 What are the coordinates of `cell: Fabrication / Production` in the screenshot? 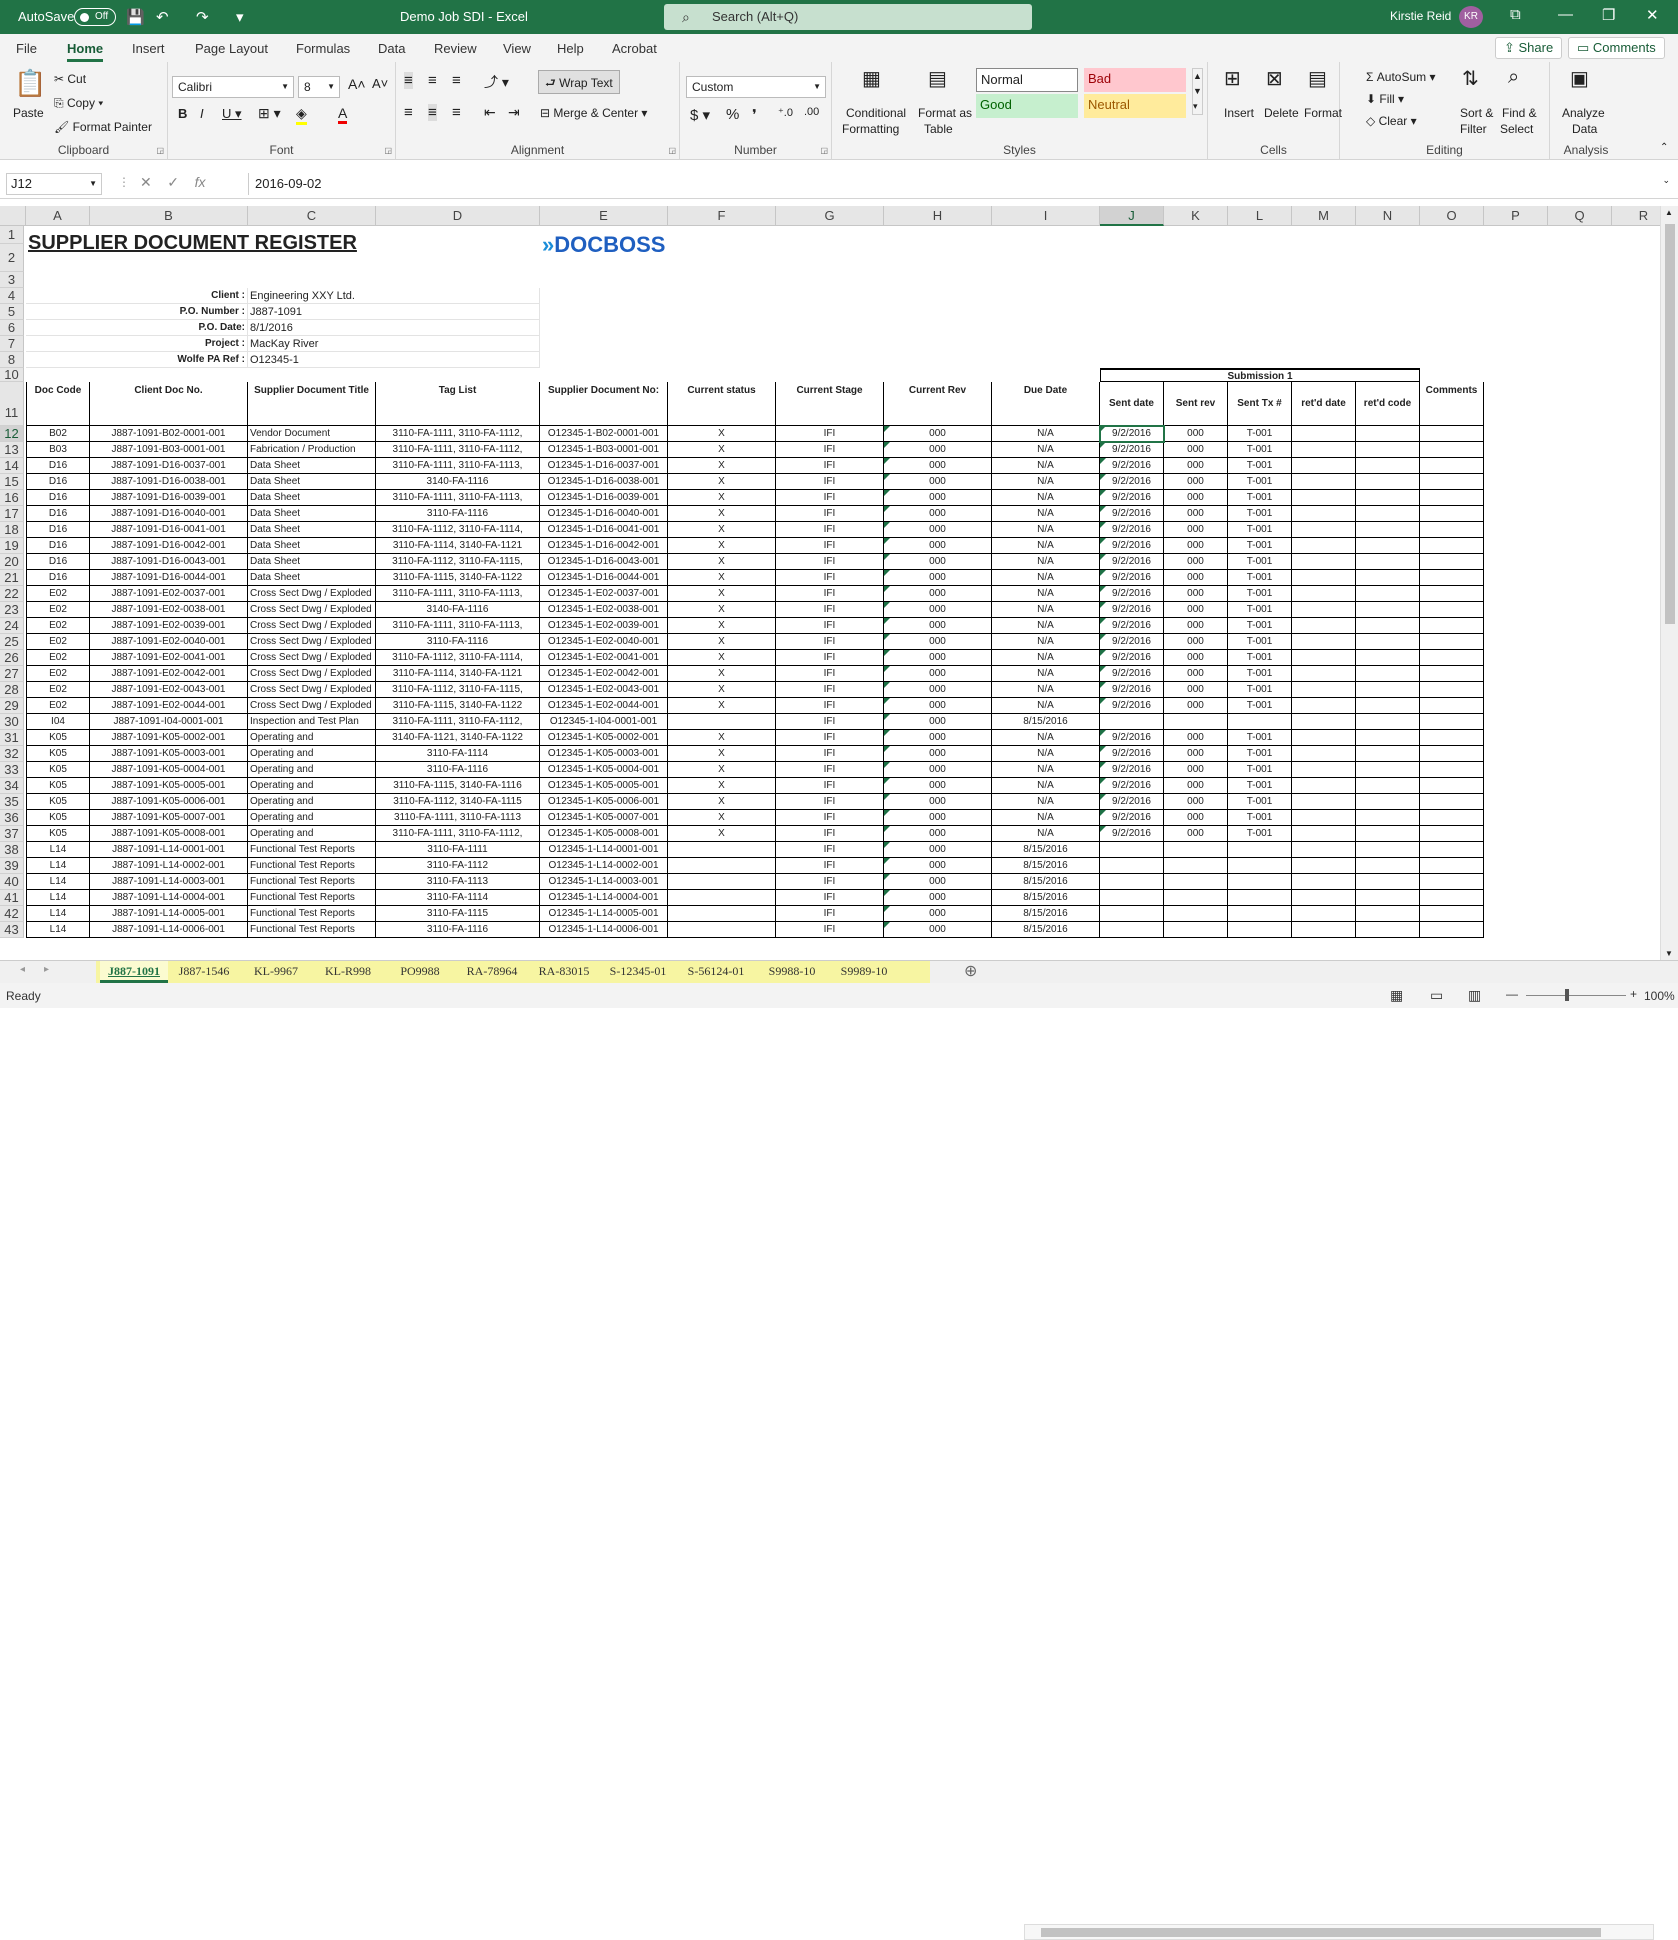 It's located at (312, 450).